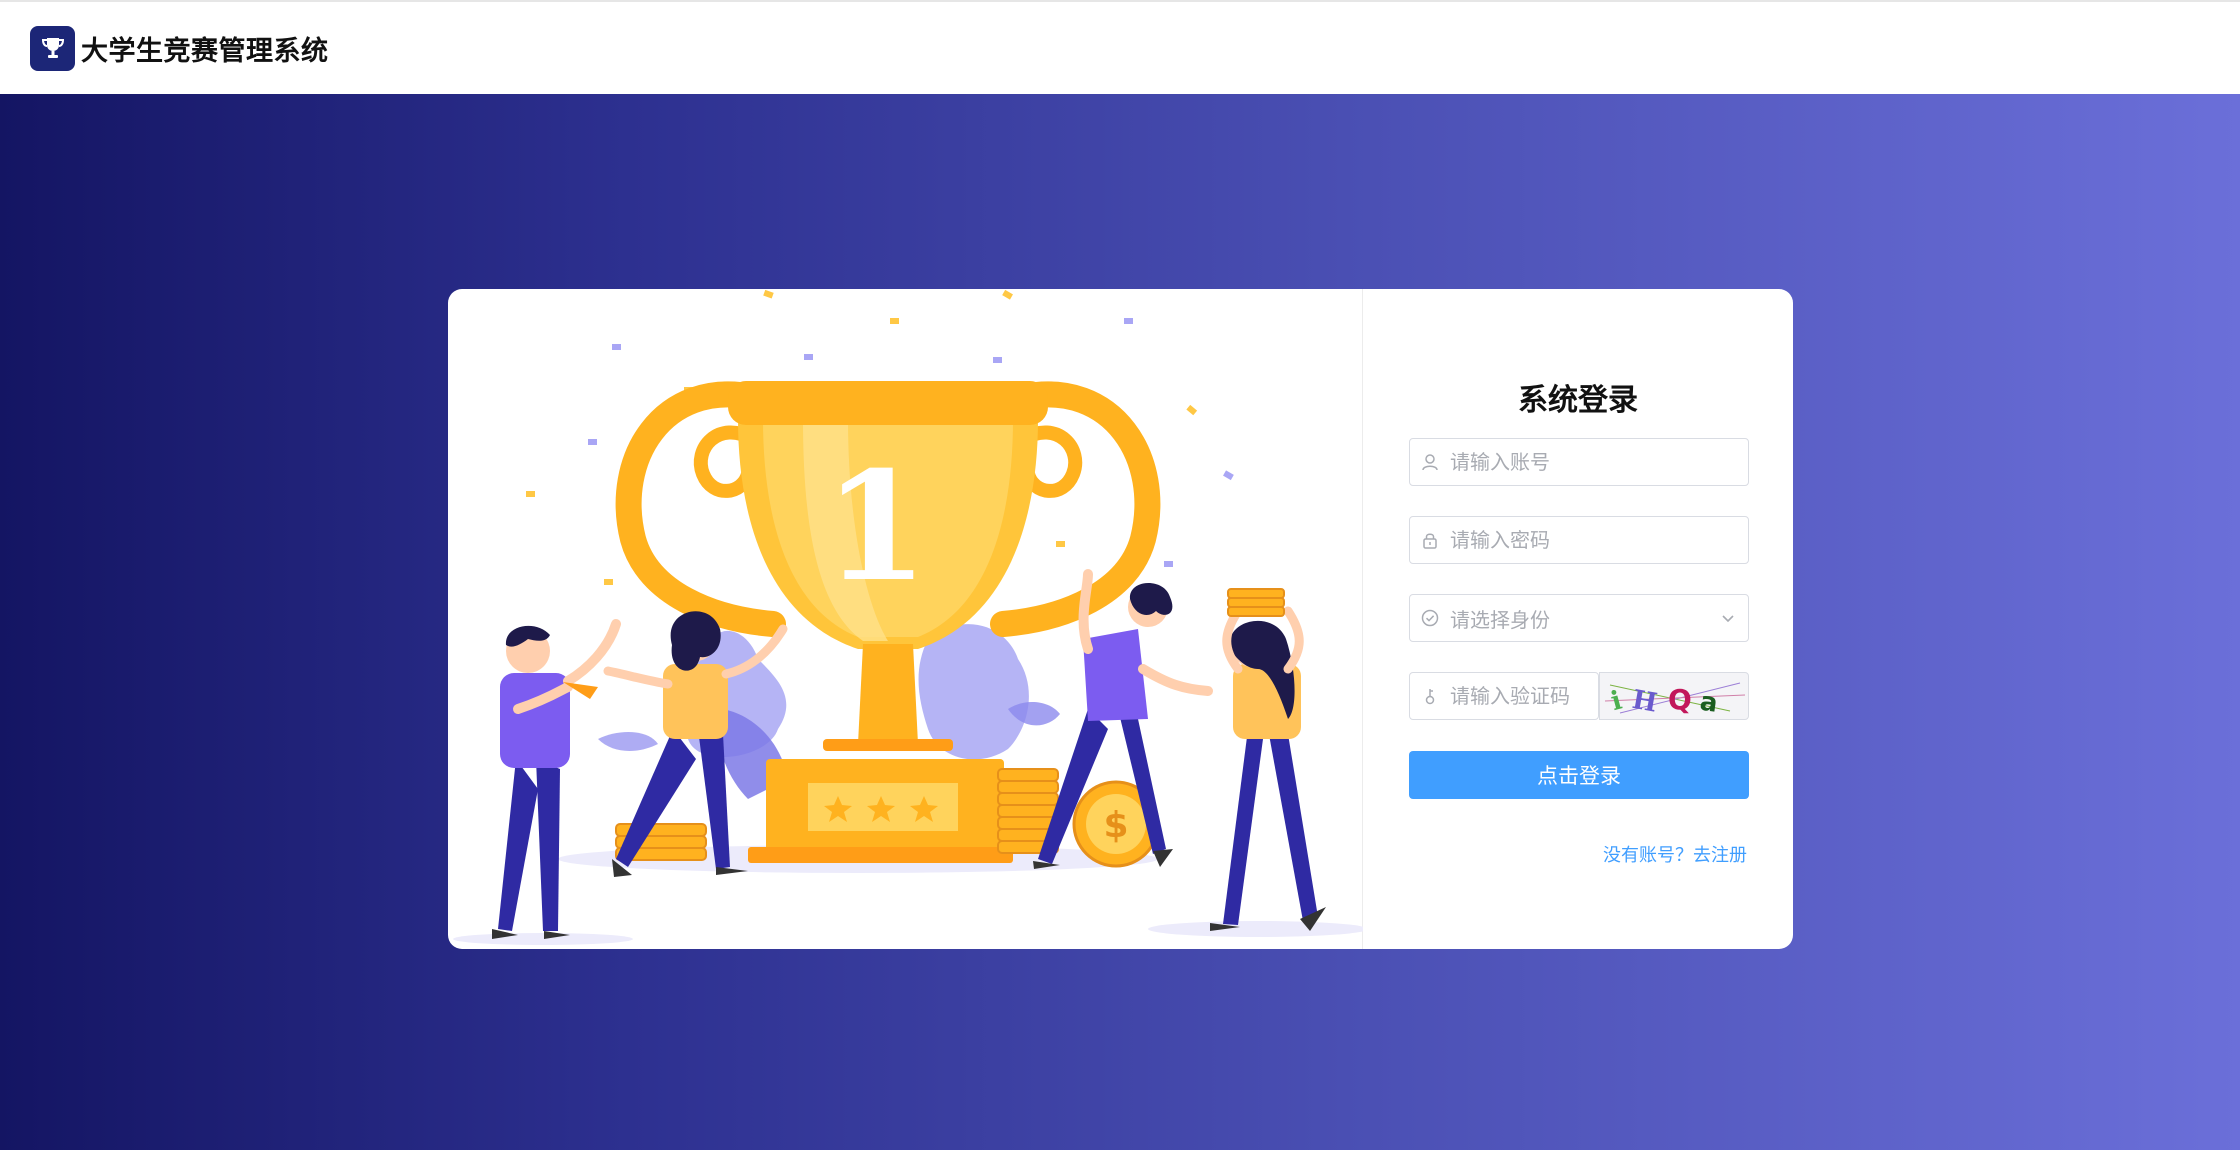  Describe the element at coordinates (1680, 699) in the screenshot. I see `svg-text: Q` at that location.